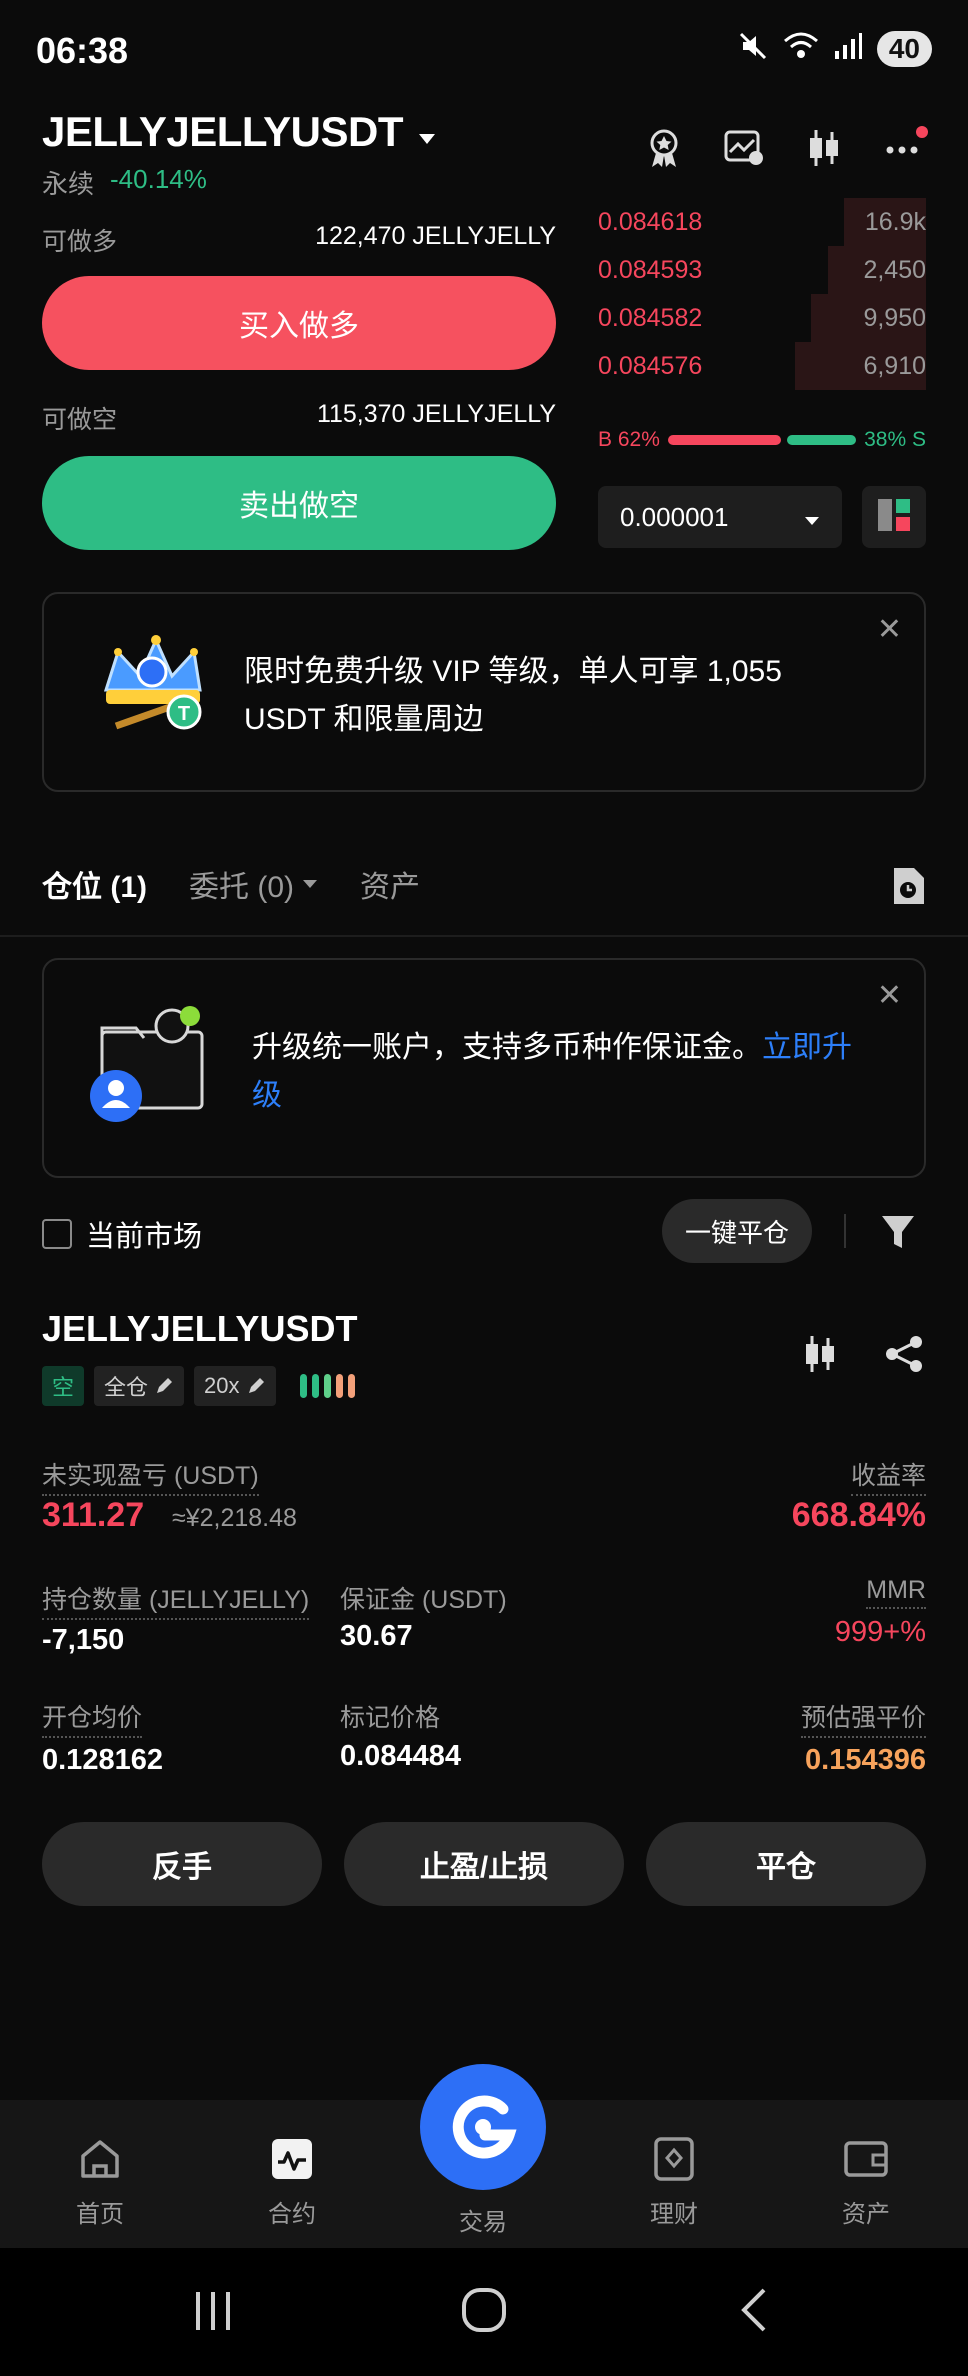  I want to click on system-navigation-bar, so click(484, 2312).